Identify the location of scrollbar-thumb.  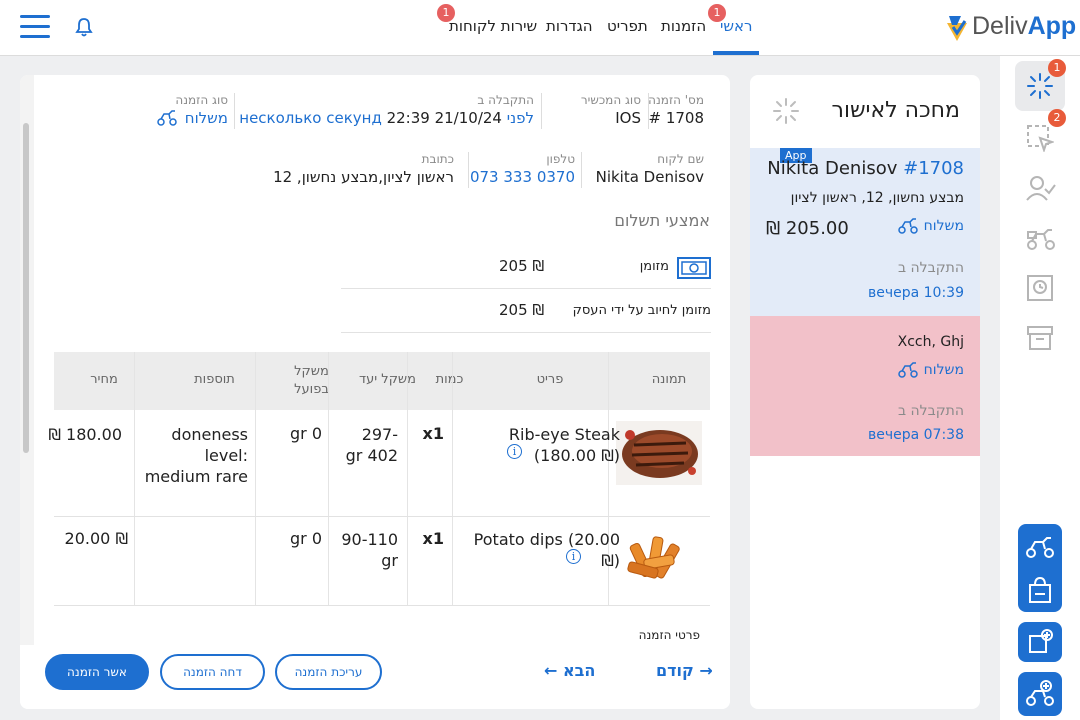
(26, 288).